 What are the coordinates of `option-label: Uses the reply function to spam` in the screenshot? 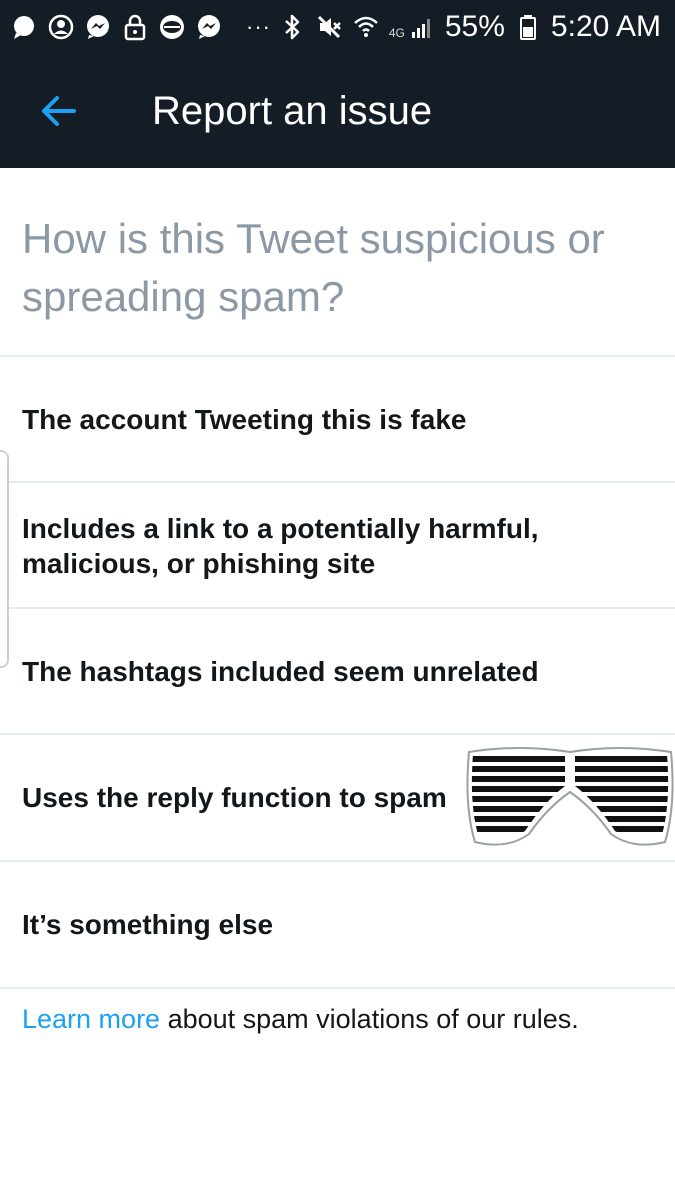 It's located at (234, 797).